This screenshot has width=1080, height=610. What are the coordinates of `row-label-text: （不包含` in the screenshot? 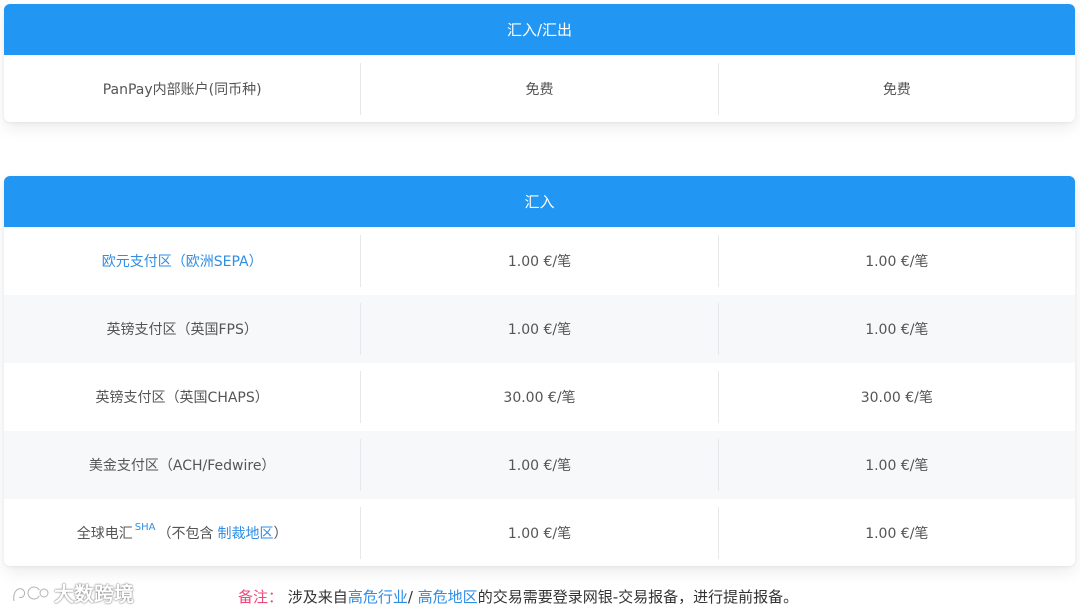 It's located at (185, 534).